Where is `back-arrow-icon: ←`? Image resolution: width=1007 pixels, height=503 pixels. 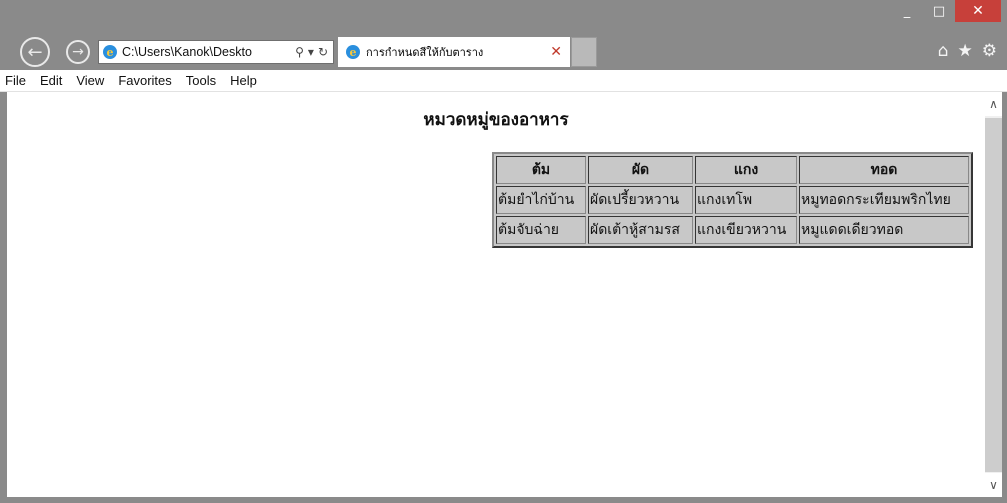
back-arrow-icon: ← is located at coordinates (35, 52).